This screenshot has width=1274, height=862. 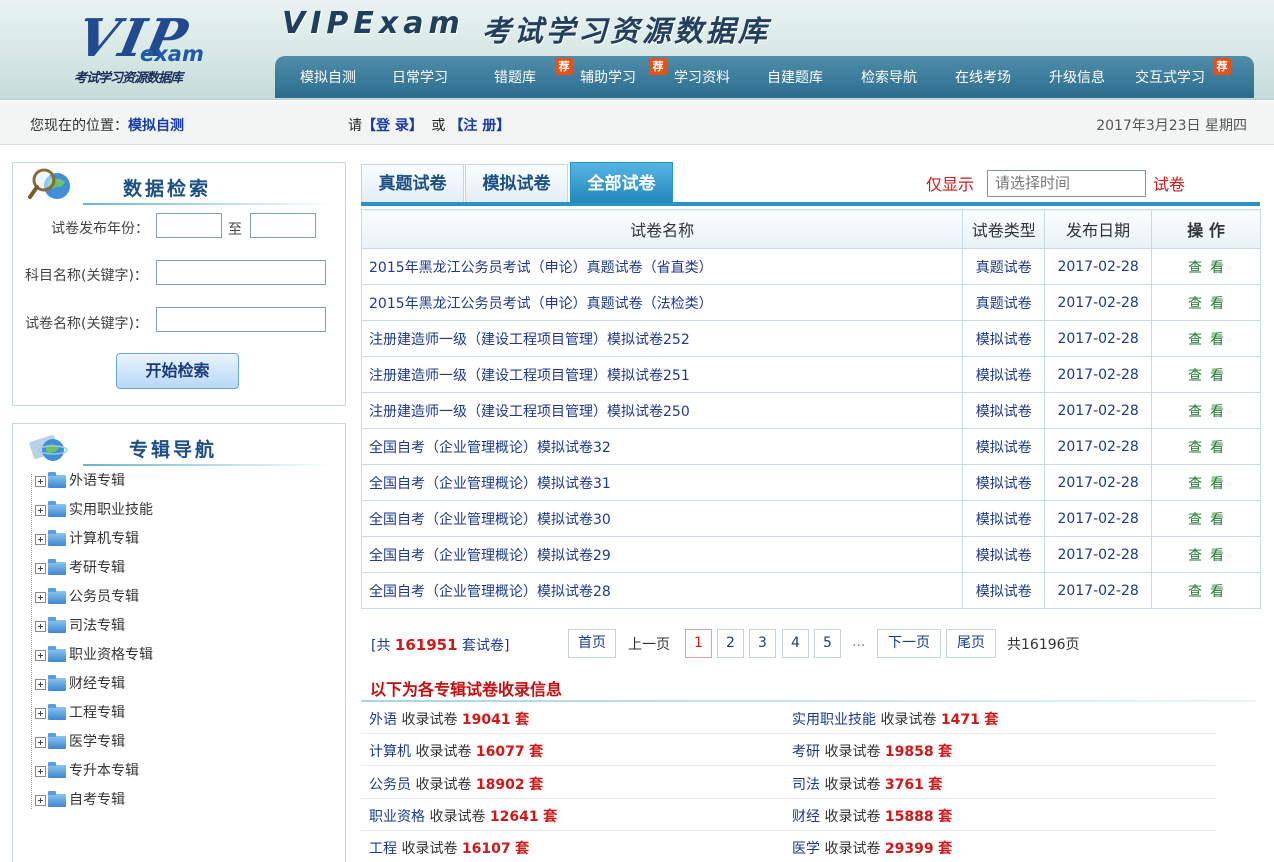 What do you see at coordinates (662, 302) in the screenshot?
I see `paper-name-link: 2015年黑龙江公务员考试（申论）真题试卷（法检类）` at bounding box center [662, 302].